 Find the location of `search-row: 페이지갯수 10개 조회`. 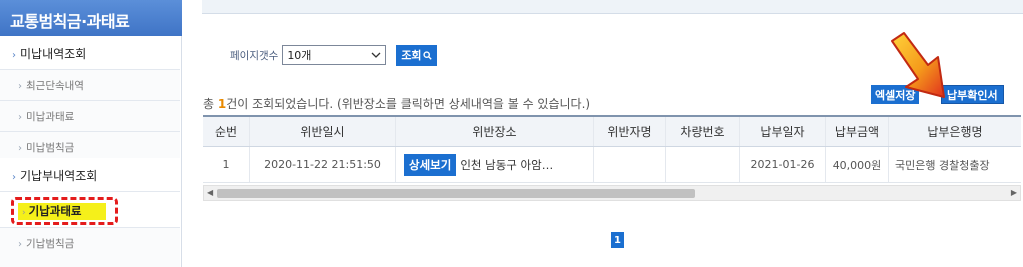

search-row: 페이지갯수 10개 조회 is located at coordinates (333, 55).